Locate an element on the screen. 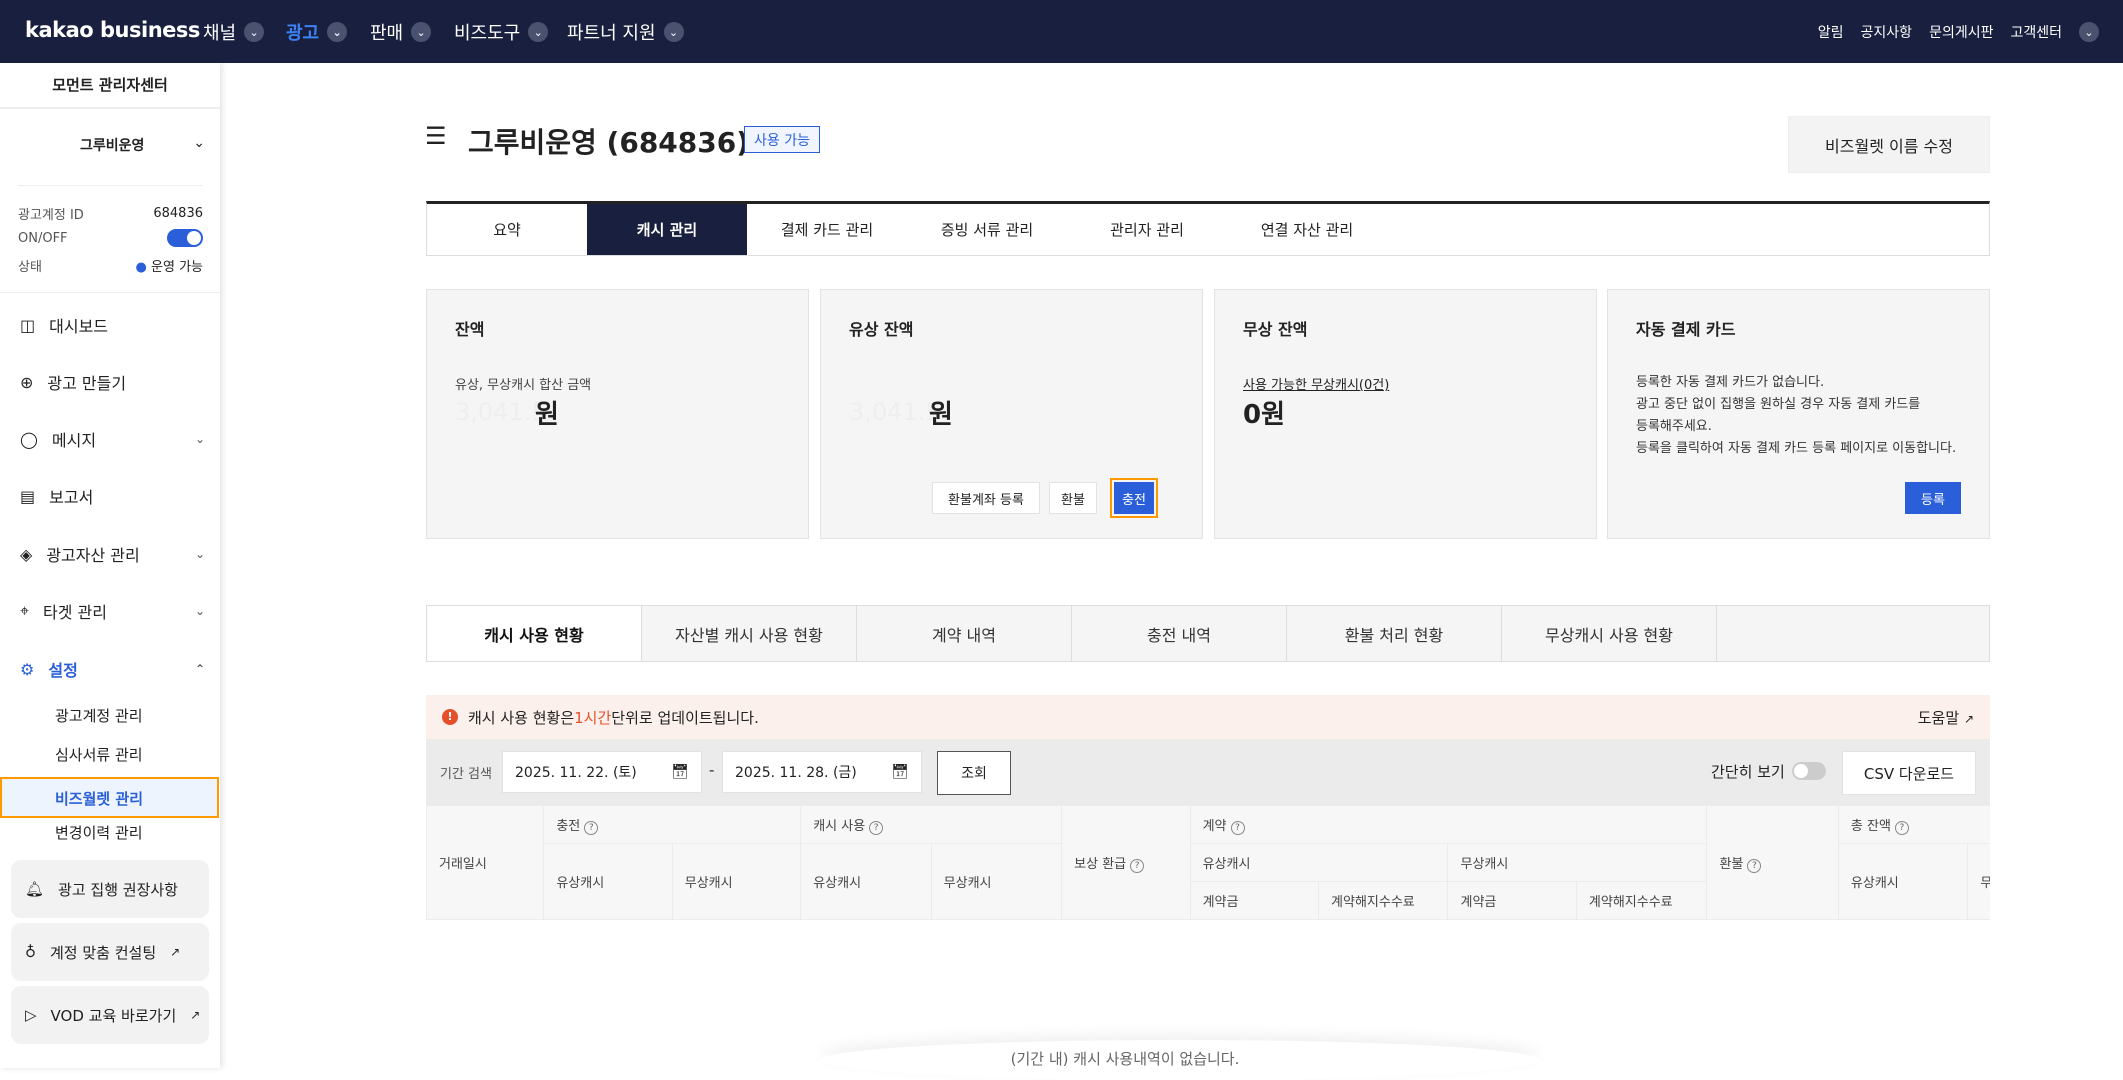 Image resolution: width=2123 pixels, height=1080 pixels. subtab-asset-usage: 자산별 캐시 사용 현황 is located at coordinates (749, 633).